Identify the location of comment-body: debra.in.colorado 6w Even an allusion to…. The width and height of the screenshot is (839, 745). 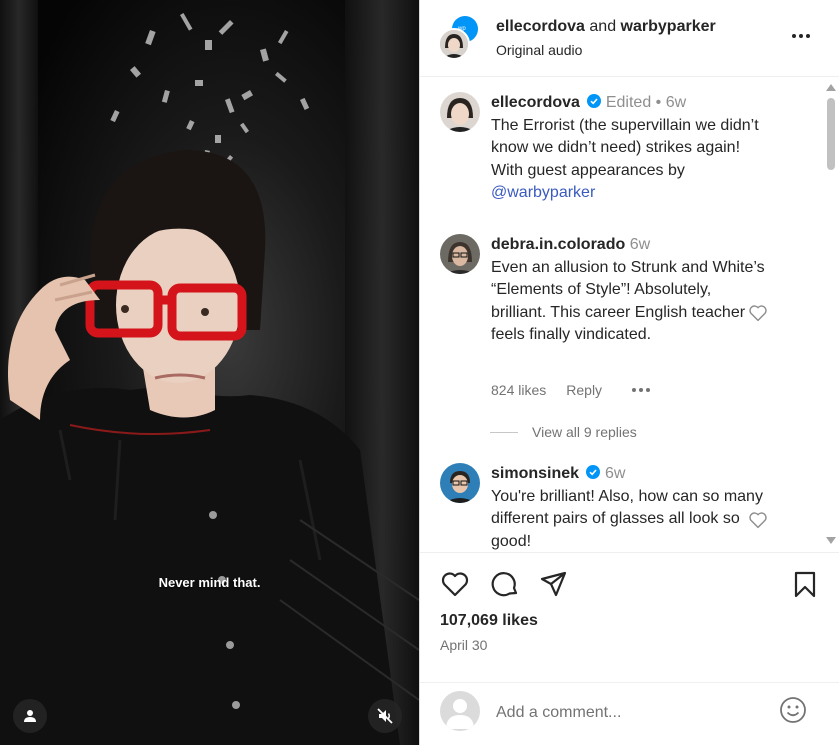
(628, 290).